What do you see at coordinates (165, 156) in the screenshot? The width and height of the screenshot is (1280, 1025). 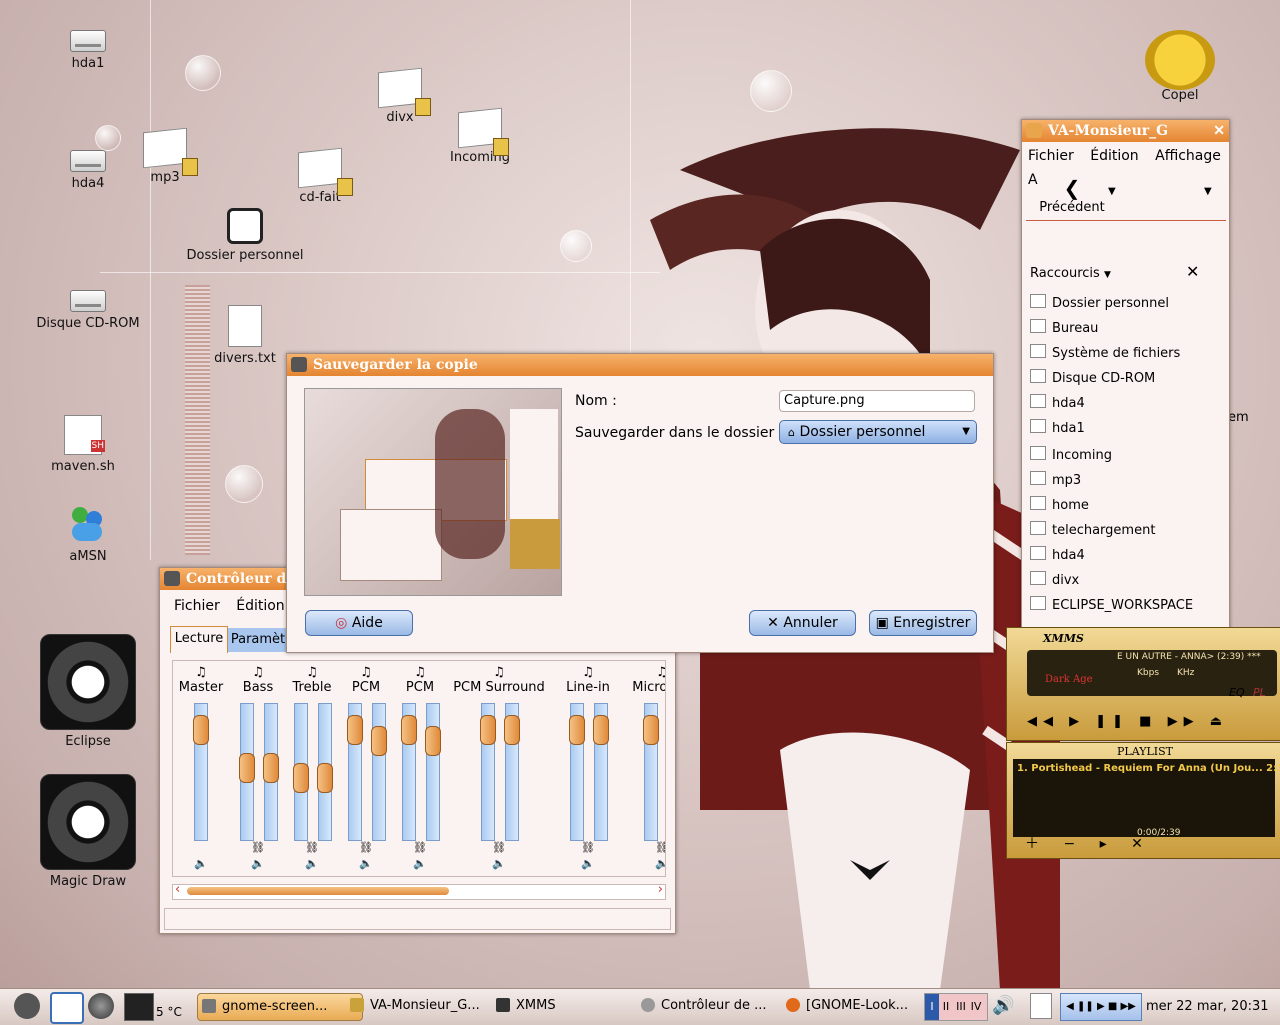 I see `desktop-icon-mp3: mp3` at bounding box center [165, 156].